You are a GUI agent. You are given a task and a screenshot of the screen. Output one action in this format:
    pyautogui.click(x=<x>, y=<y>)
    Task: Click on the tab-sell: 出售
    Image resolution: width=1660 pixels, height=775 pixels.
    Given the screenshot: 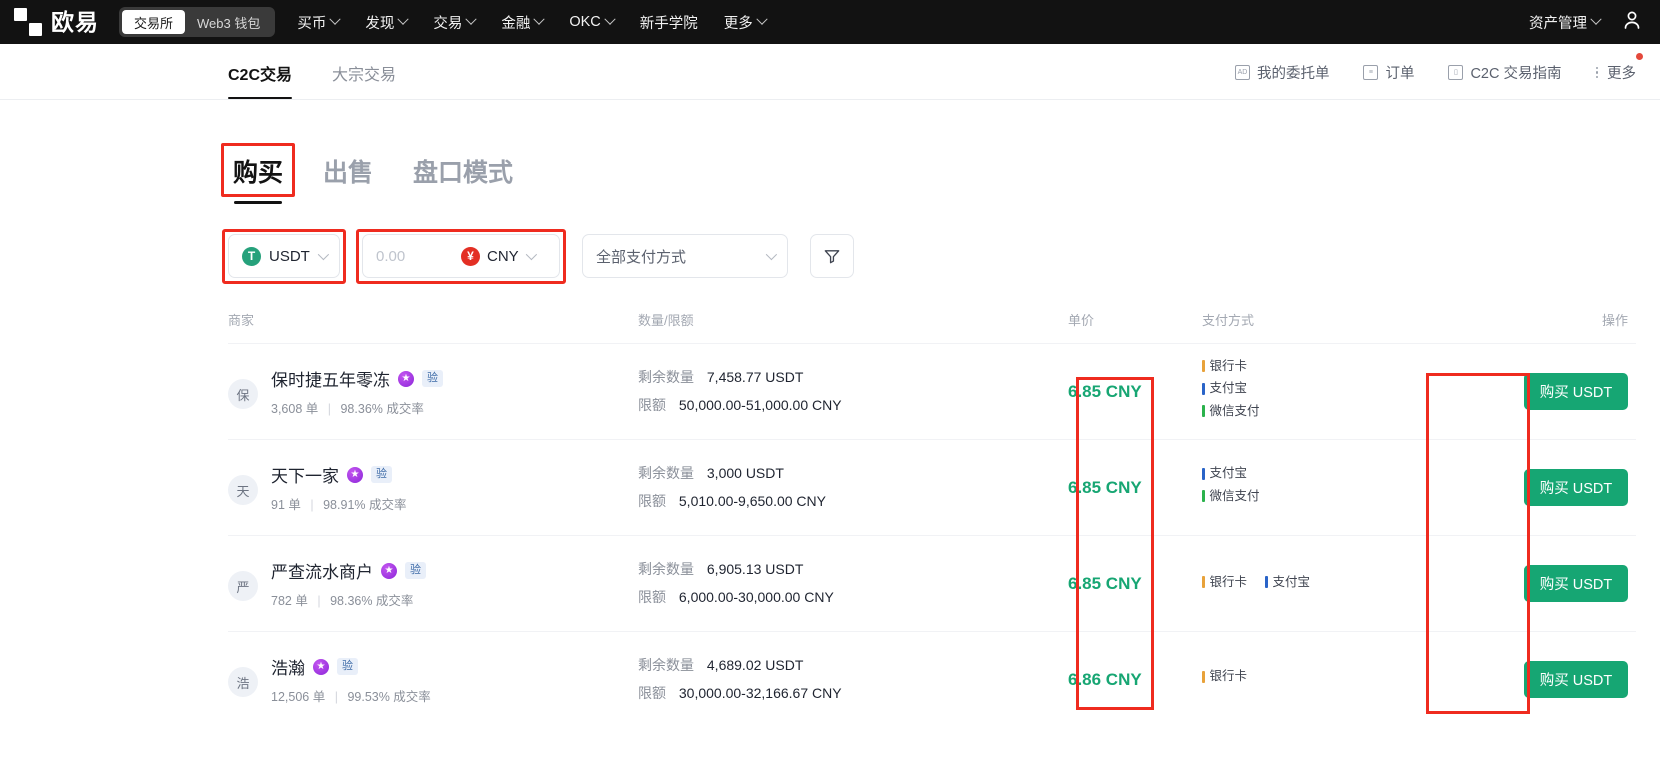 What is the action you would take?
    pyautogui.click(x=348, y=171)
    